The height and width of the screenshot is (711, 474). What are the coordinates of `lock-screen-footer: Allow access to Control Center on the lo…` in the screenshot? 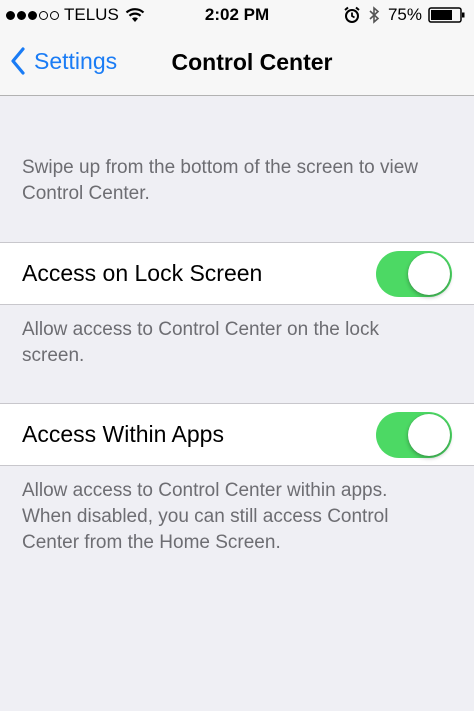 It's located at (200, 342).